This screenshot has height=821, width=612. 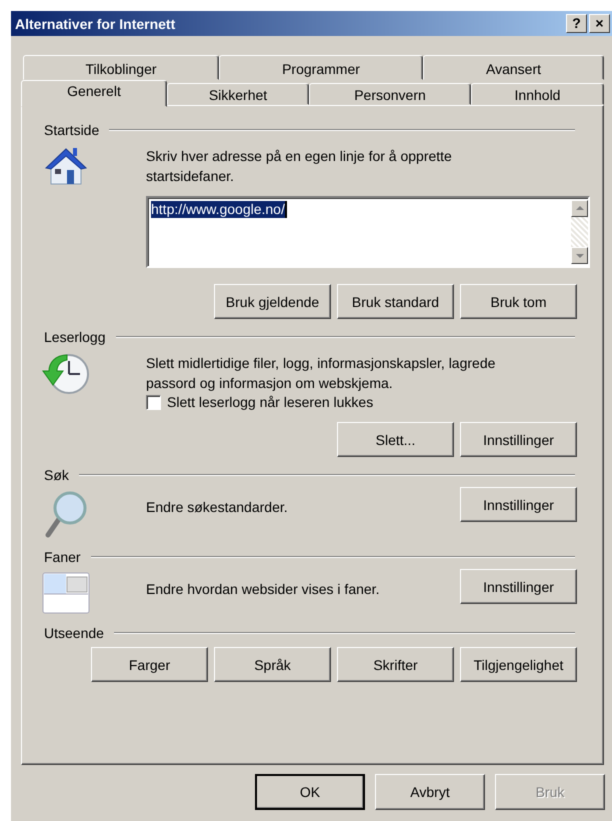 What do you see at coordinates (537, 94) in the screenshot?
I see `tab: Innhold` at bounding box center [537, 94].